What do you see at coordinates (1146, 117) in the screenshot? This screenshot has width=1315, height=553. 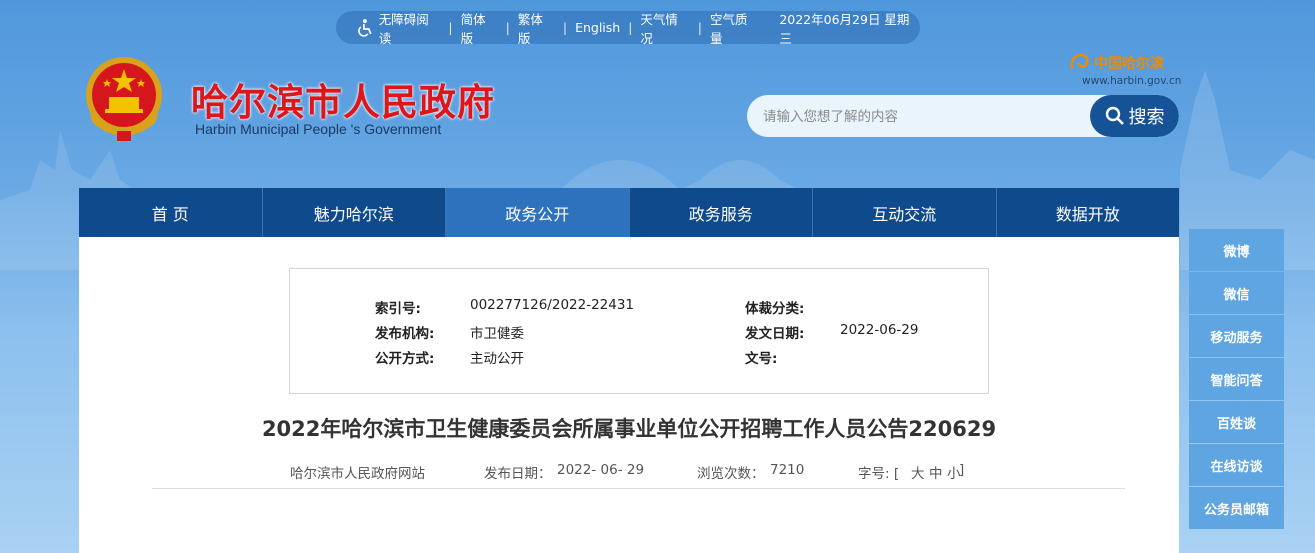 I see `search-button-label: 搜索` at bounding box center [1146, 117].